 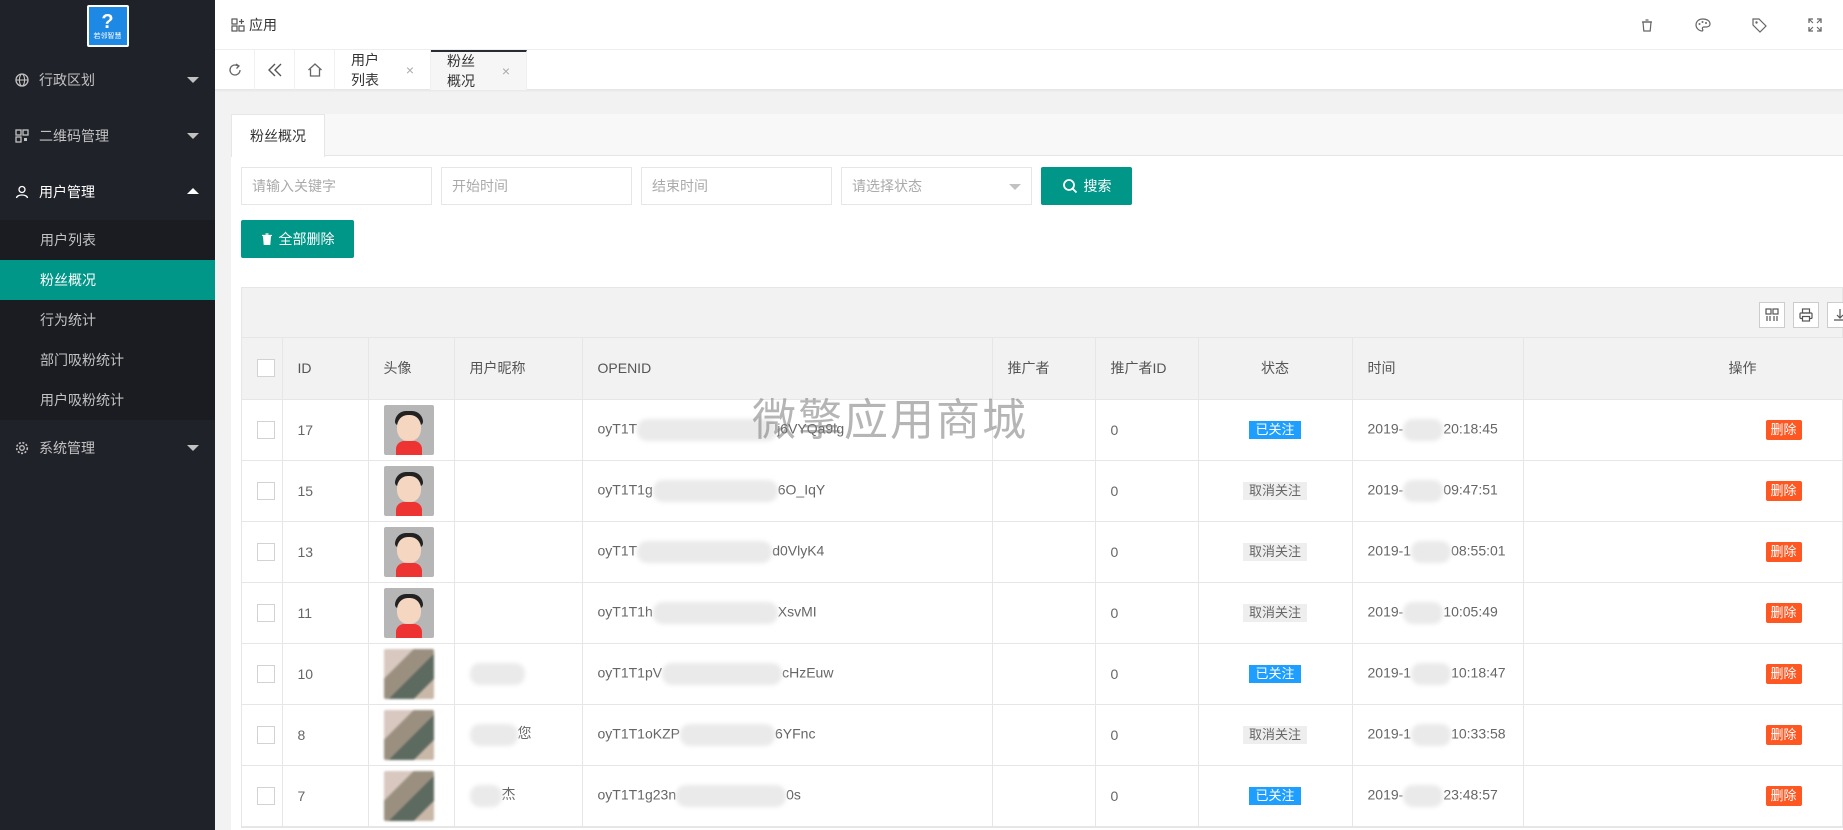 I want to click on logo-mark: ?, so click(x=107, y=22).